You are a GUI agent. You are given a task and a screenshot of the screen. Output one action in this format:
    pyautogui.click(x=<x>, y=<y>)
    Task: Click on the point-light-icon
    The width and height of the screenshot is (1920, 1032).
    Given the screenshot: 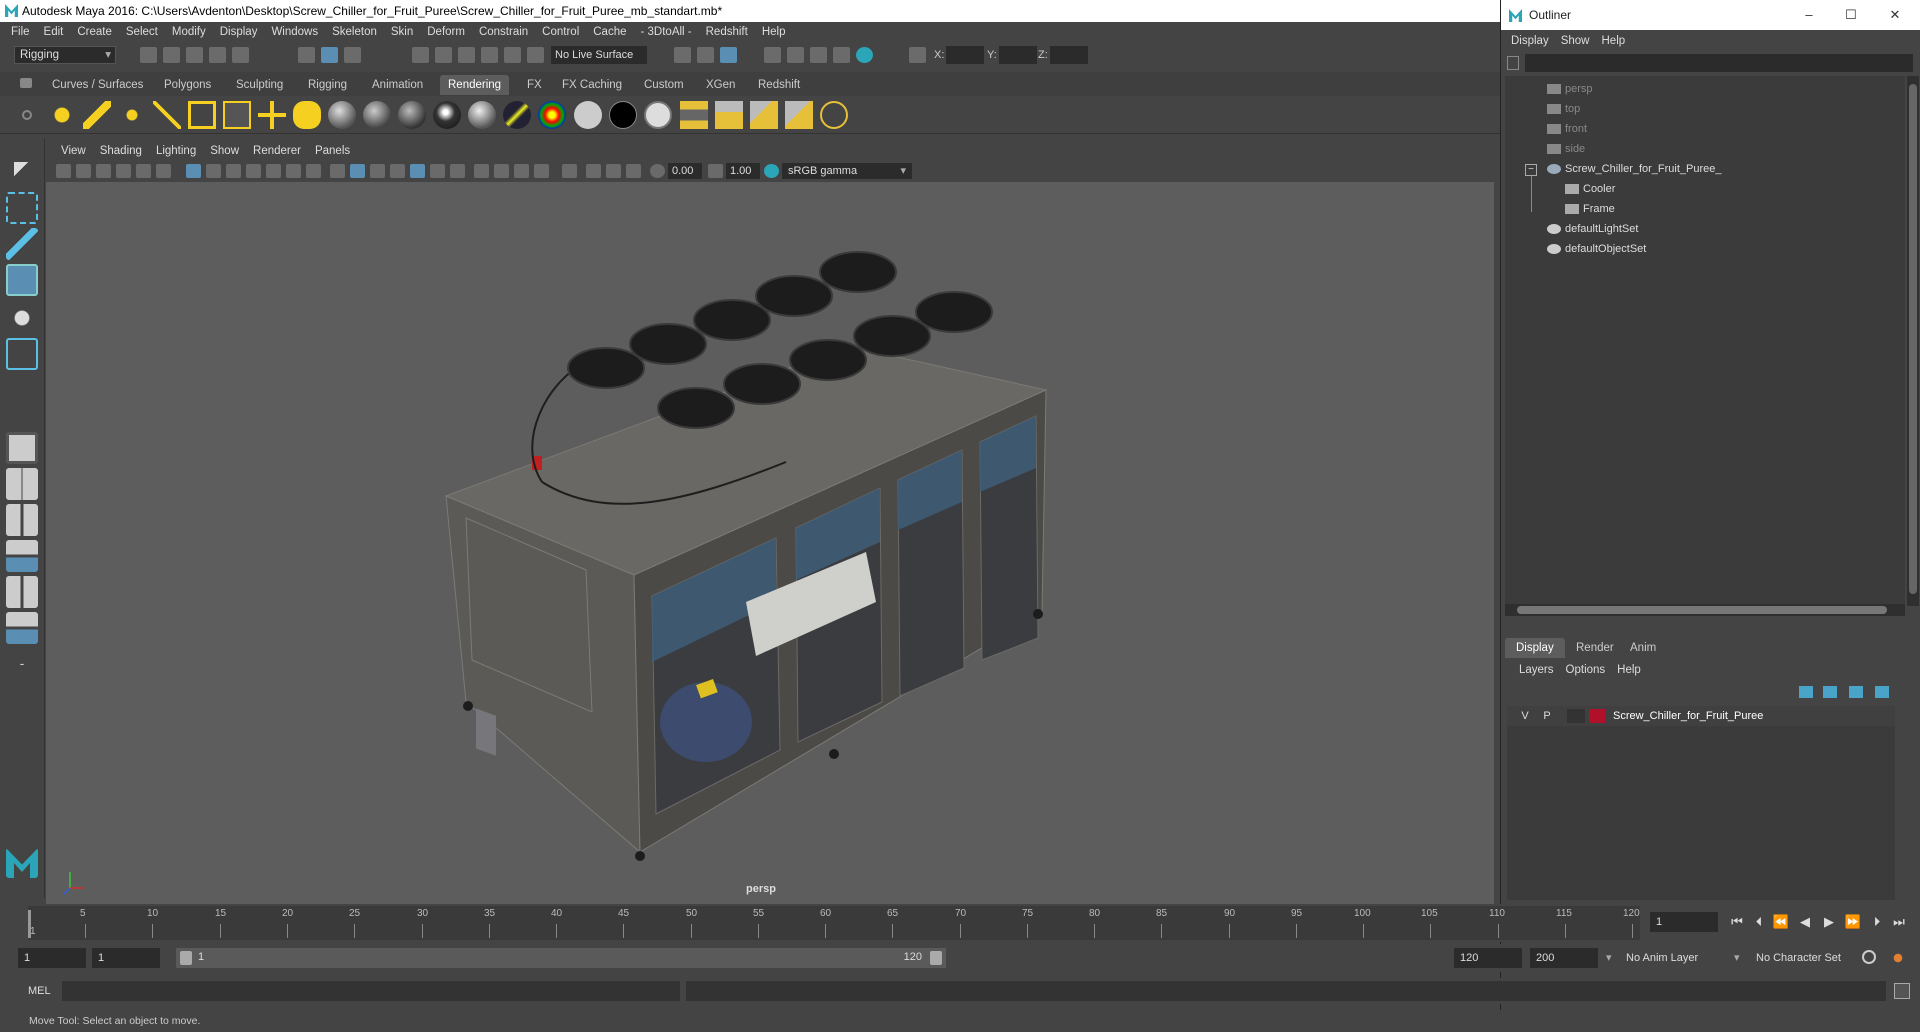 What is the action you would take?
    pyautogui.click(x=132, y=115)
    